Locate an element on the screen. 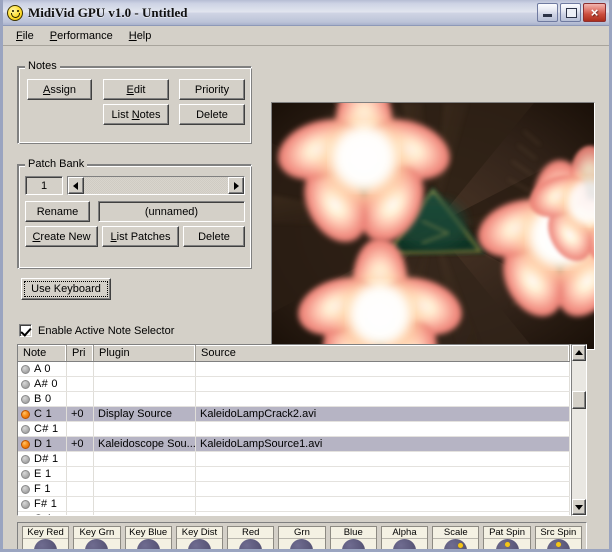  enable-active-note-selector-checkbox is located at coordinates (25, 330).